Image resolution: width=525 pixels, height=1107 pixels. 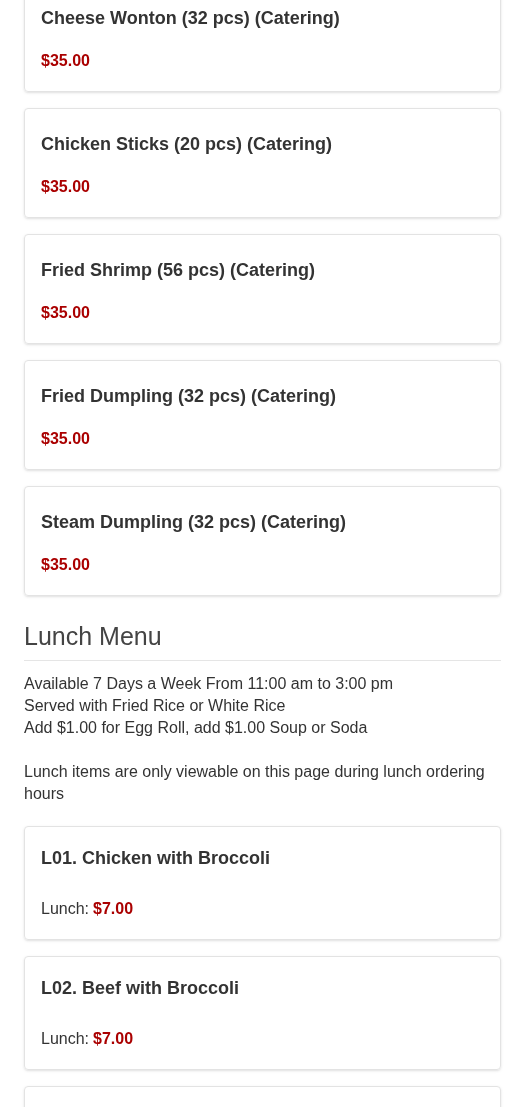 I want to click on menu-item-card: Fried Shrimp (56 pcs) (Catering) $35.00, so click(x=262, y=289).